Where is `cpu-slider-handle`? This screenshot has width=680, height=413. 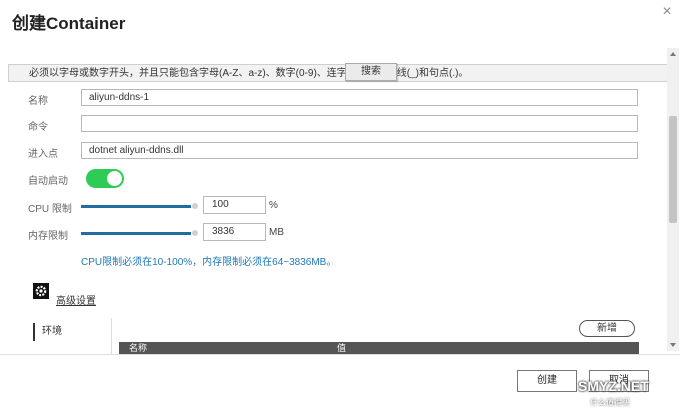
cpu-slider-handle is located at coordinates (195, 206).